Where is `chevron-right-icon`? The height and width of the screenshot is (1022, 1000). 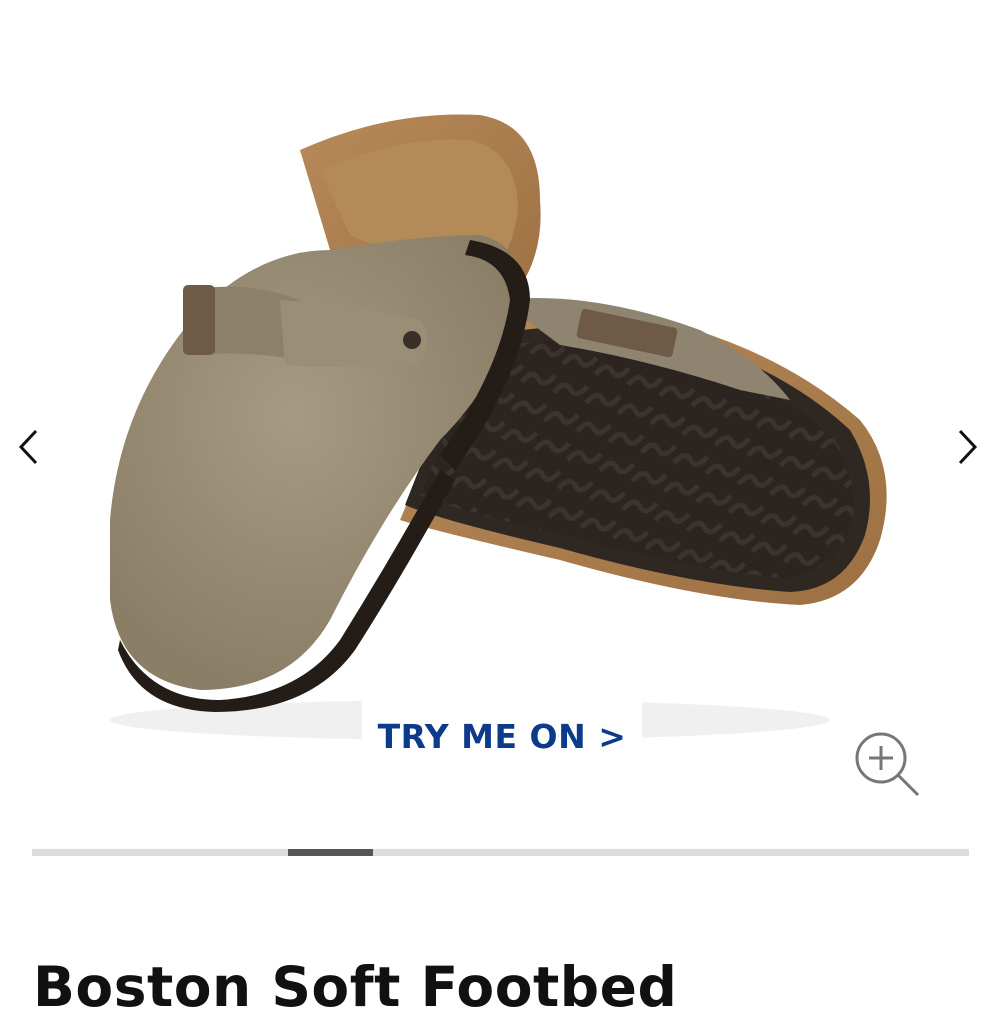
chevron-right-icon is located at coordinates (968, 447).